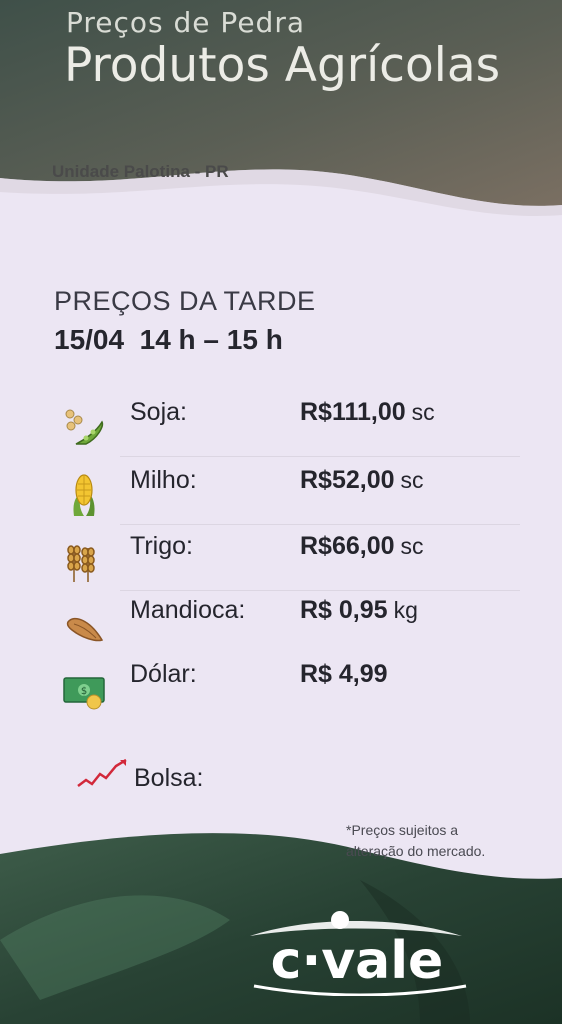  Describe the element at coordinates (102, 772) in the screenshot. I see `chart-trend-icon` at that location.